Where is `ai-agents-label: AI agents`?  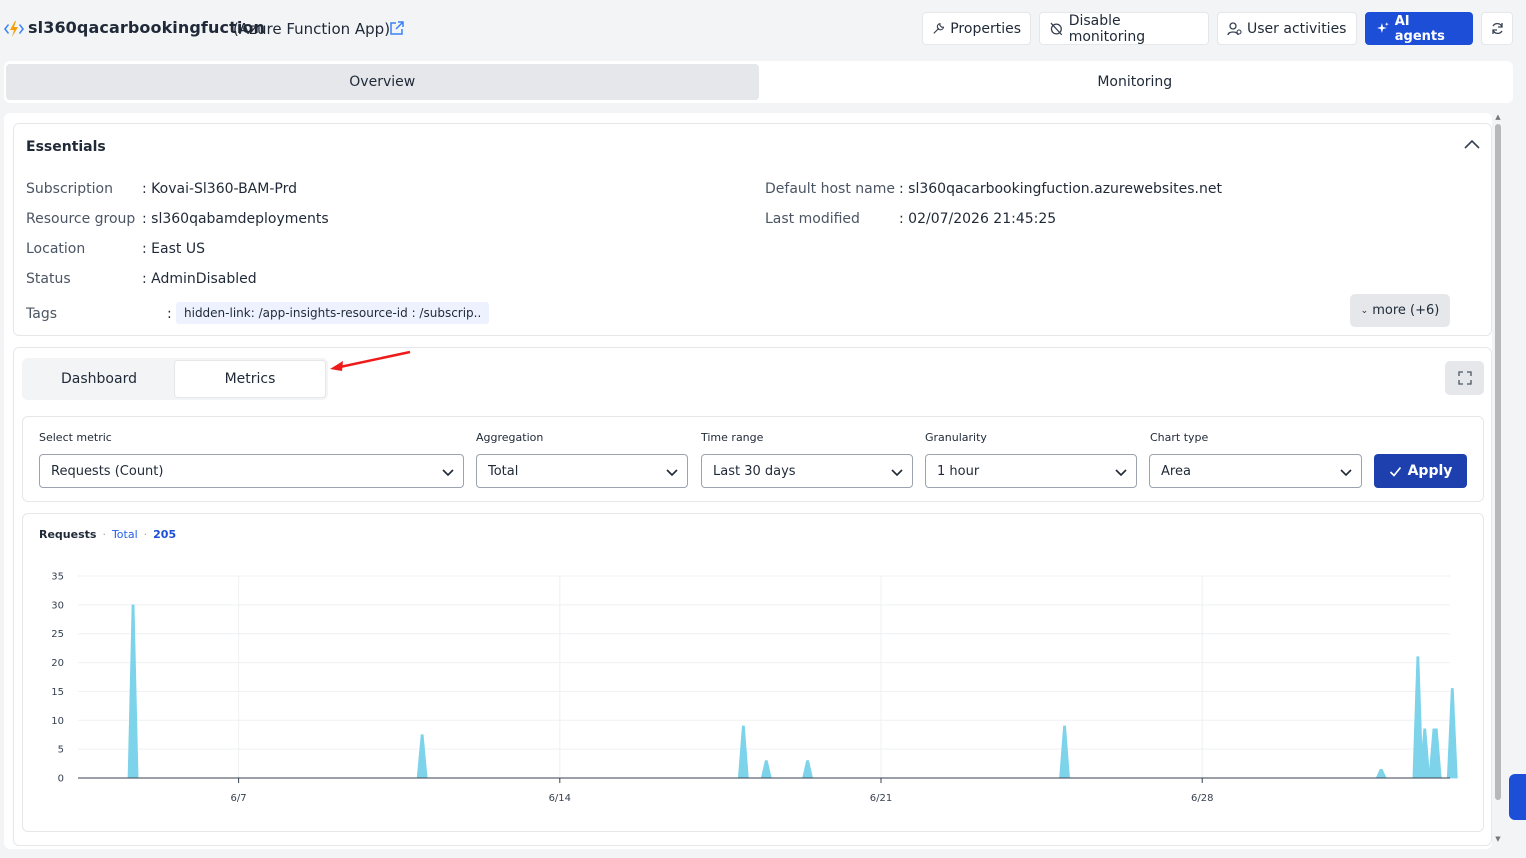
ai-agents-label: AI agents is located at coordinates (1419, 28).